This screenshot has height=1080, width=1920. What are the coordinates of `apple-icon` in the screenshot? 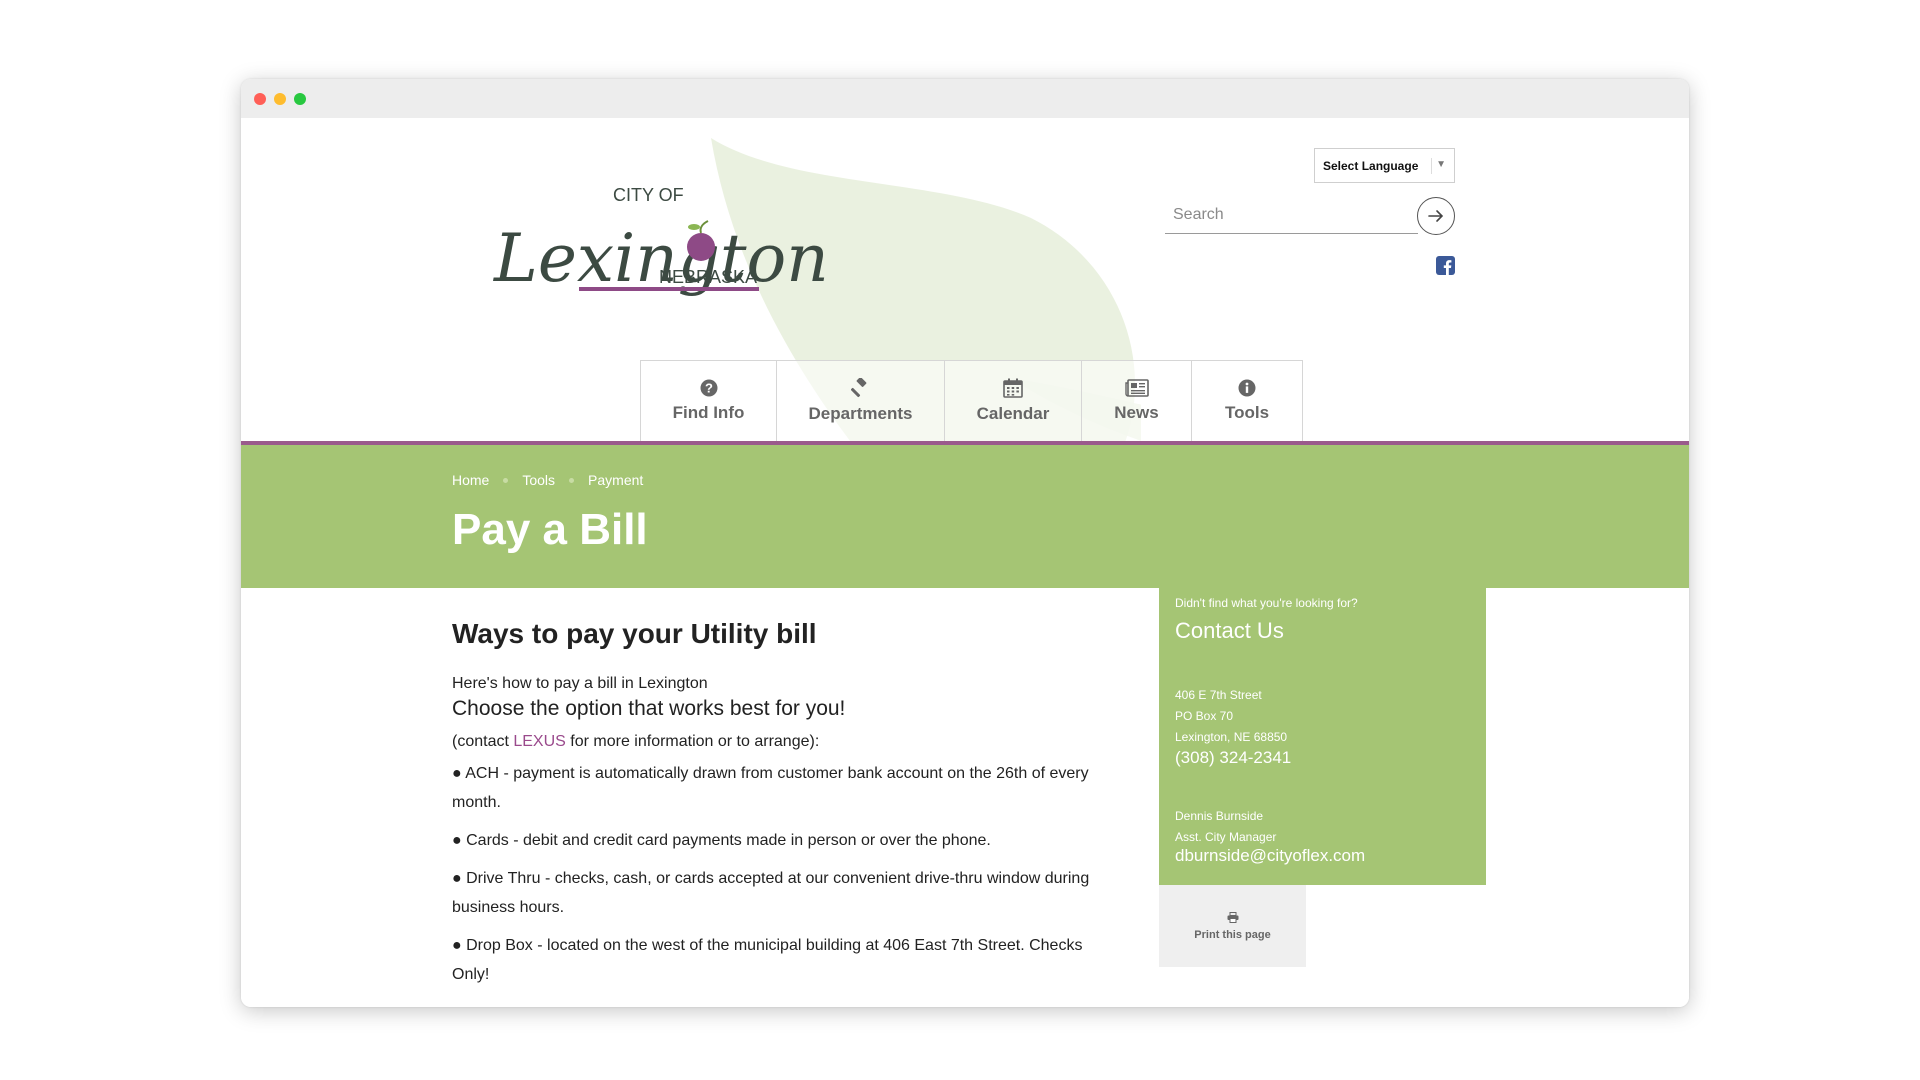 It's located at (701, 247).